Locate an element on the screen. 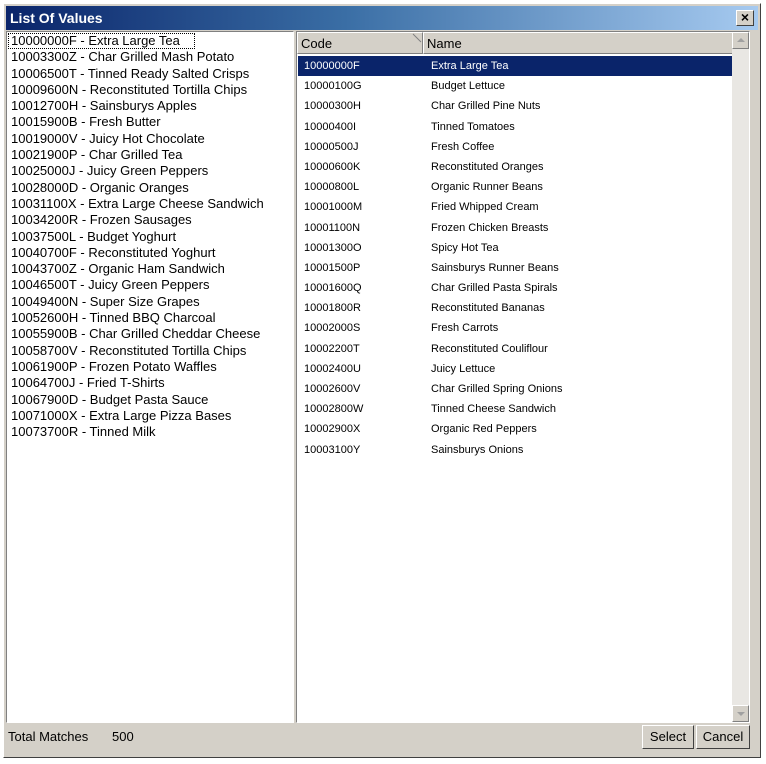 This screenshot has width=766, height=764. table-row: 10001000M Fried Whipped Cream is located at coordinates (516, 207).